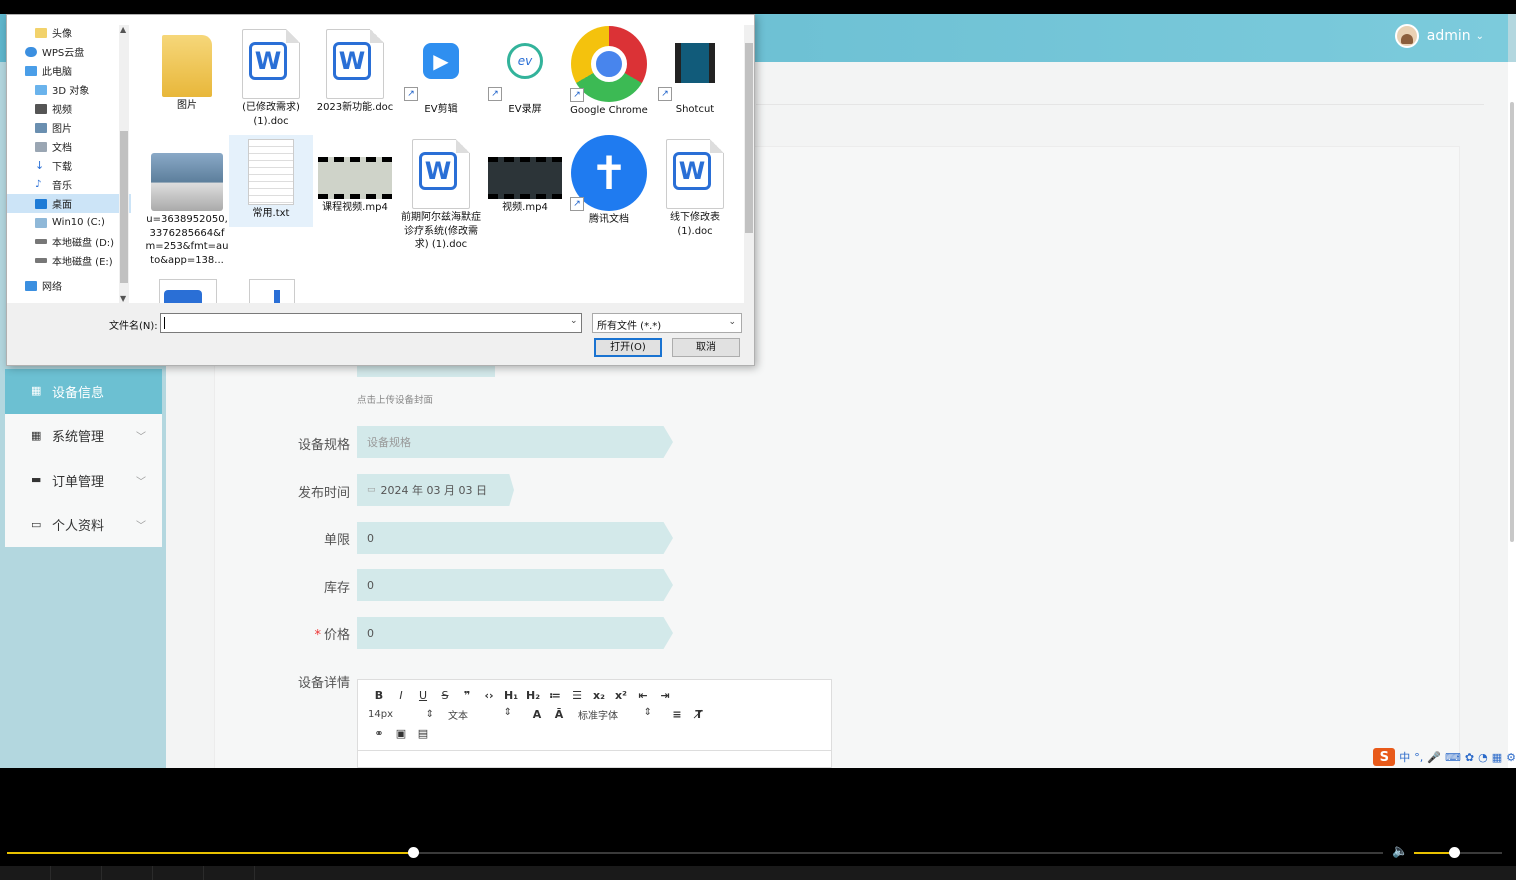  I want to click on link-icon: ⚭, so click(379, 733).